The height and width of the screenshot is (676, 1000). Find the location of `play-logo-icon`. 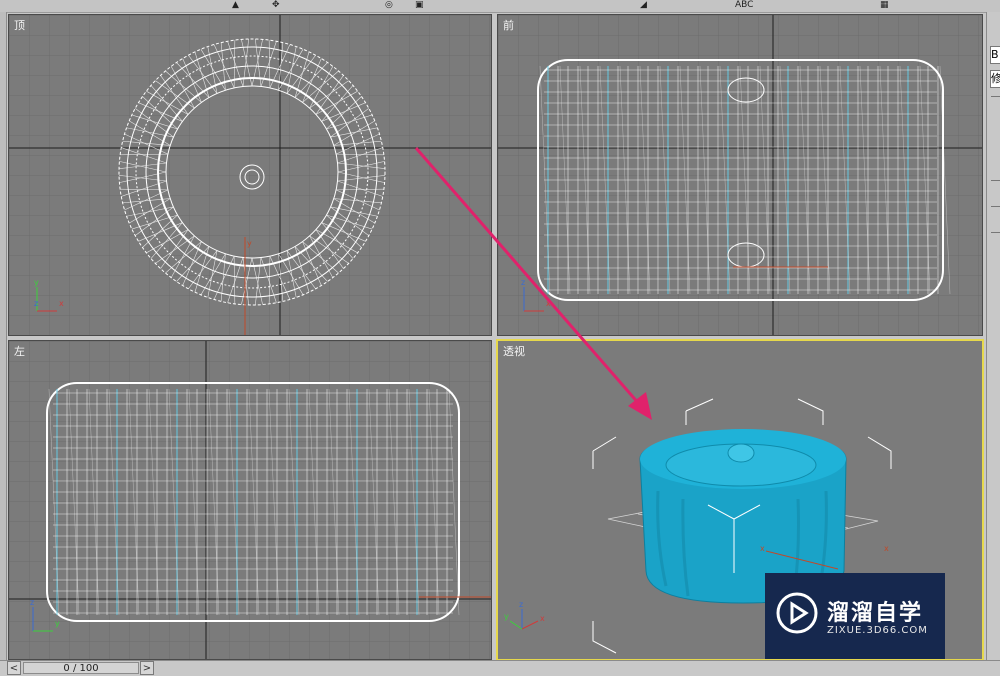

play-logo-icon is located at coordinates (797, 613).